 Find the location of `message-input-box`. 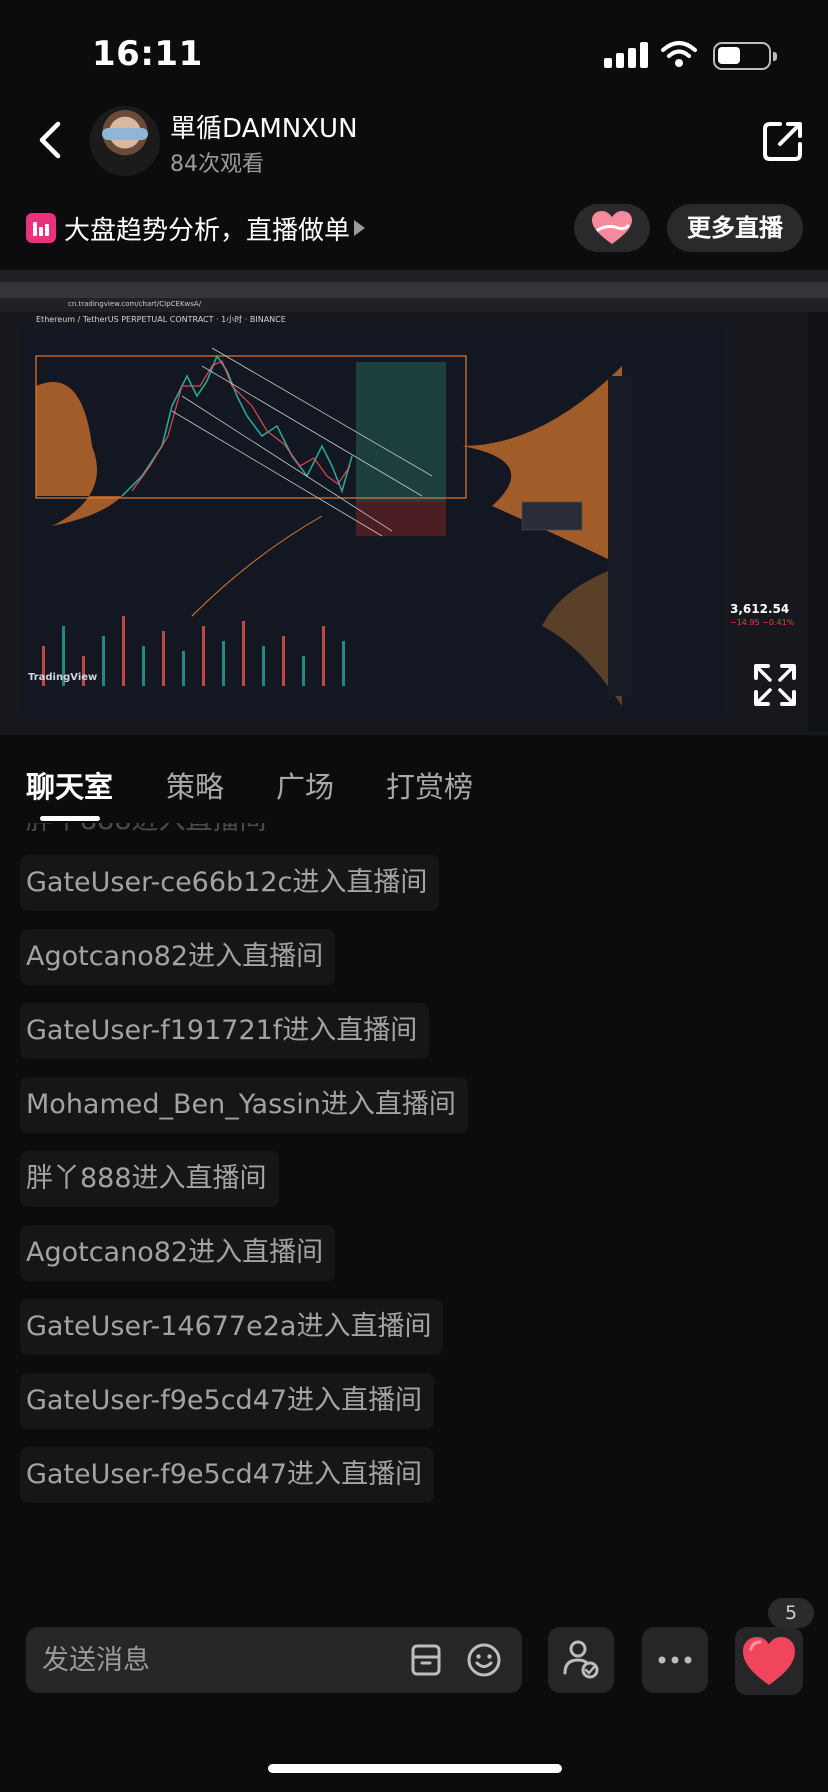

message-input-box is located at coordinates (274, 1660).